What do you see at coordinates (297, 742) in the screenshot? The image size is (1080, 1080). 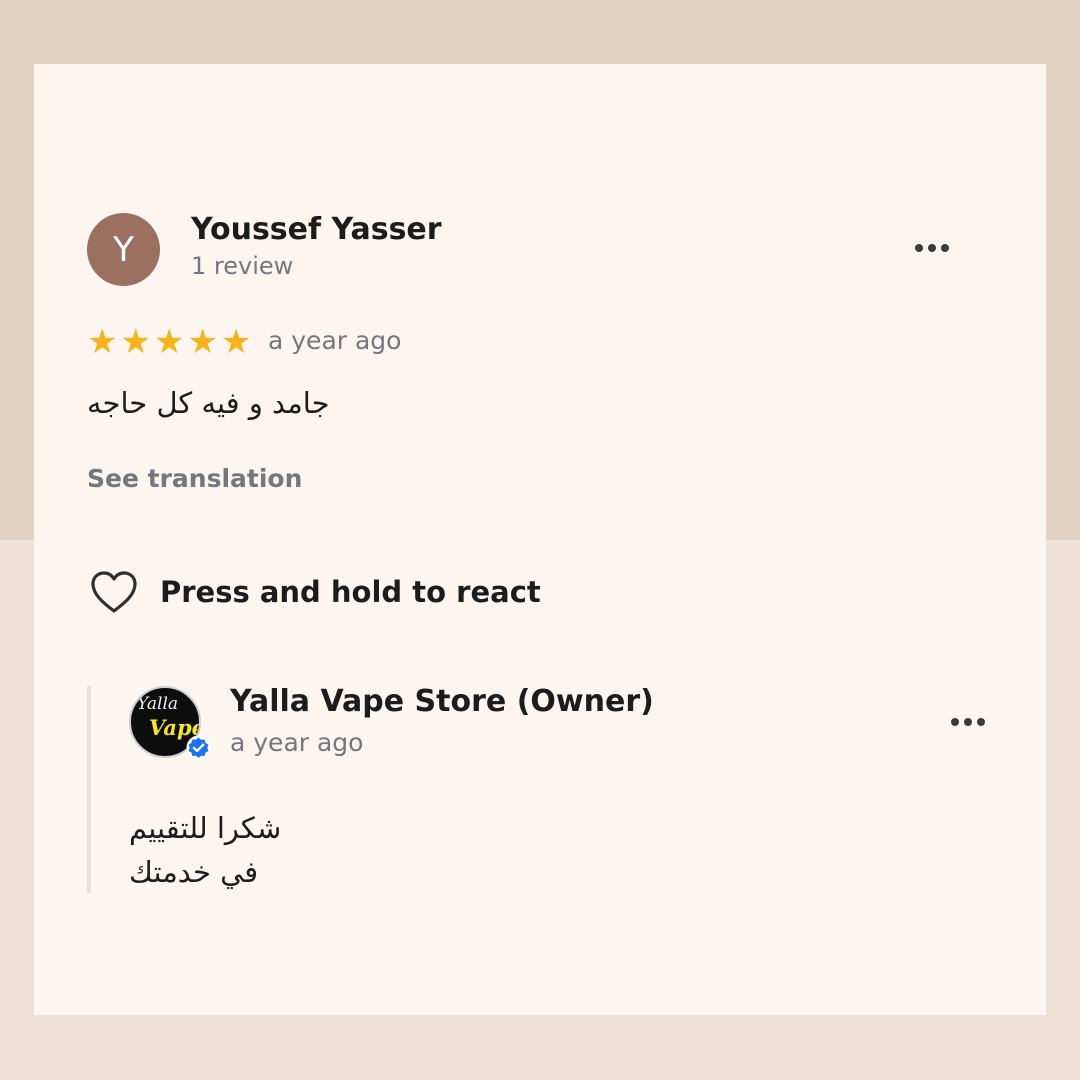 I see `owner-reply-time: a year ago` at bounding box center [297, 742].